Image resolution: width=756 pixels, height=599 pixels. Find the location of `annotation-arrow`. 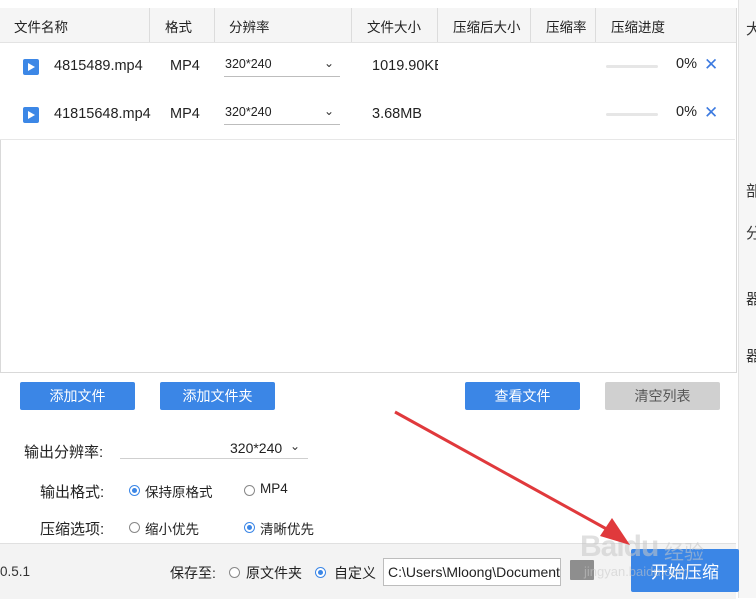

annotation-arrow is located at coordinates (512, 477).